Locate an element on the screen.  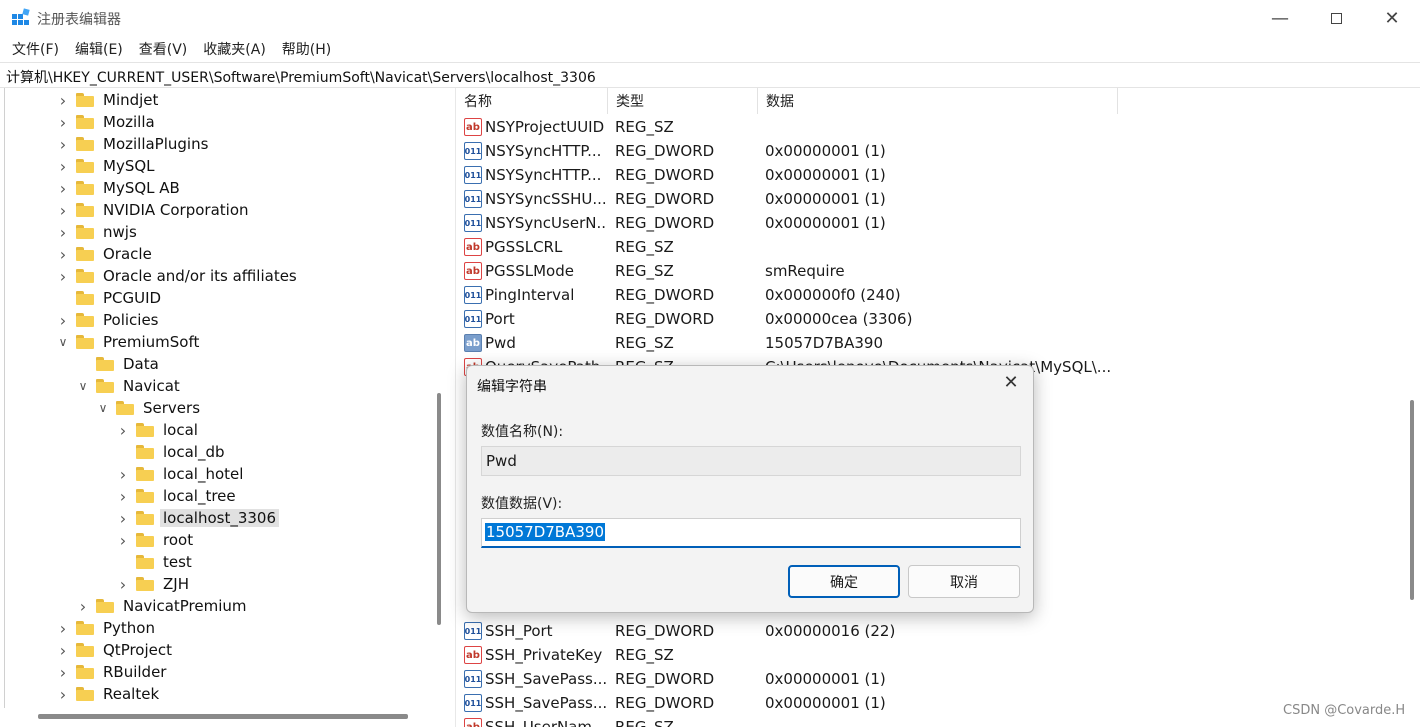
menu-edit: 编辑(E) is located at coordinates (99, 49).